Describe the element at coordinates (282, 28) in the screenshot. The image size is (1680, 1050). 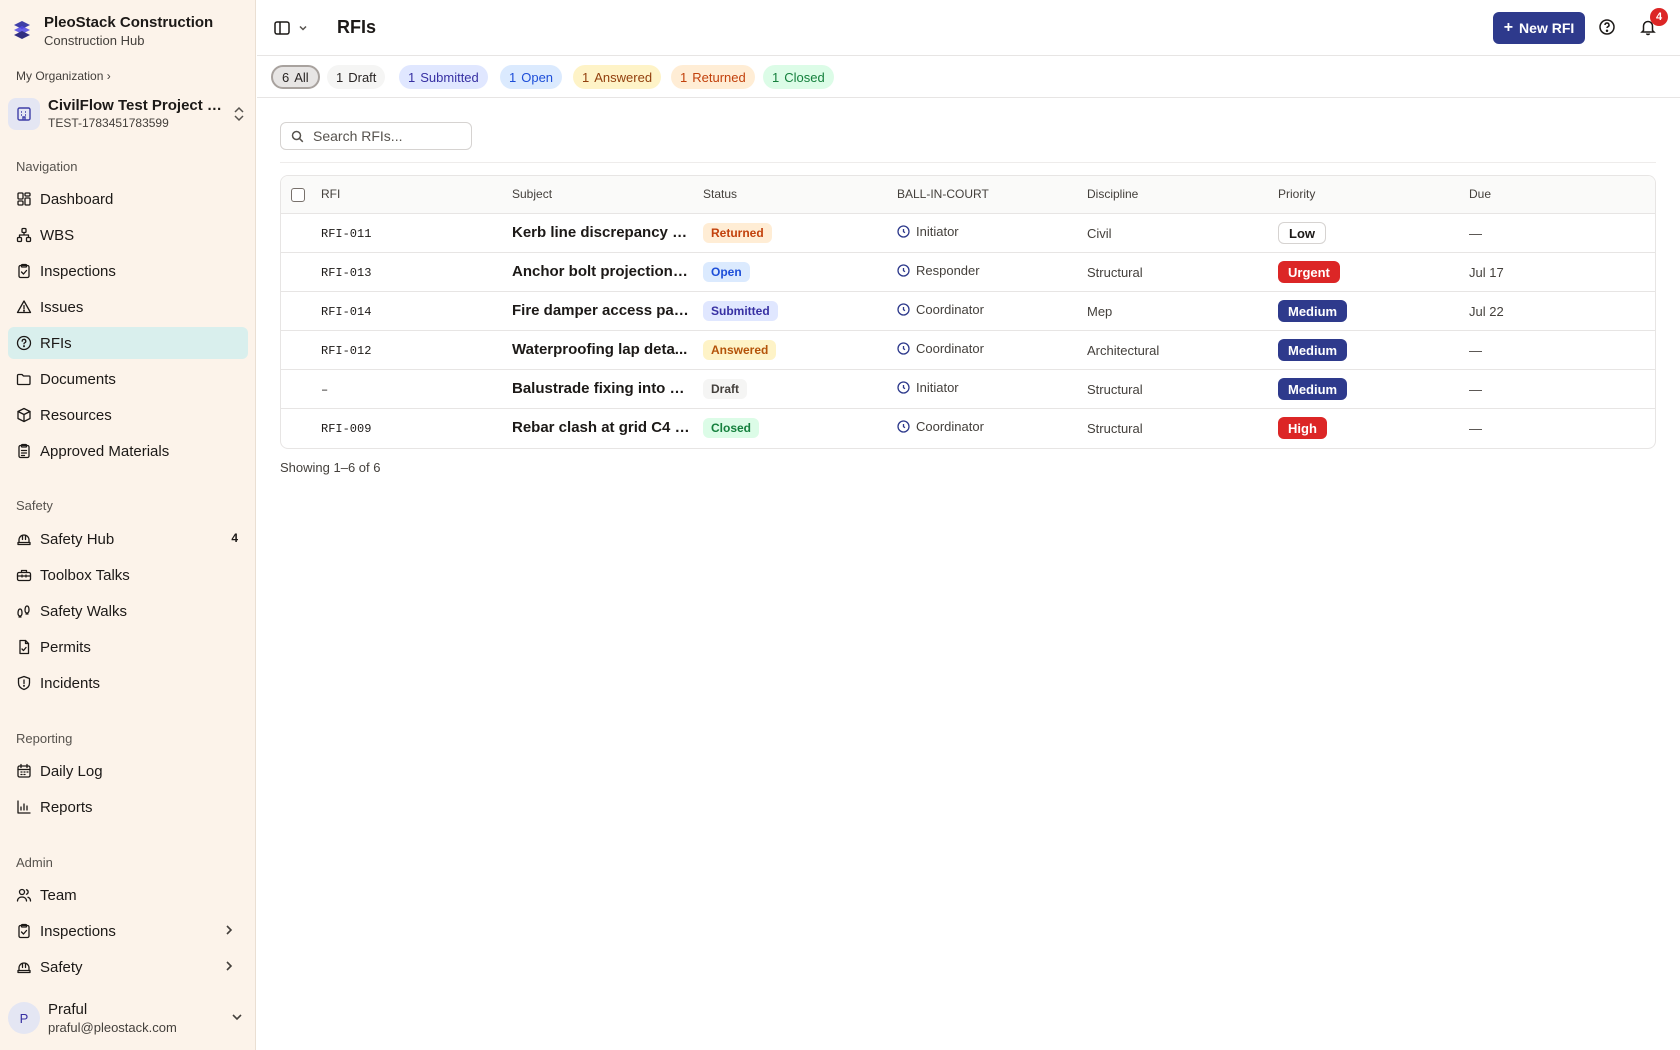
I see `panel-left-icon` at that location.